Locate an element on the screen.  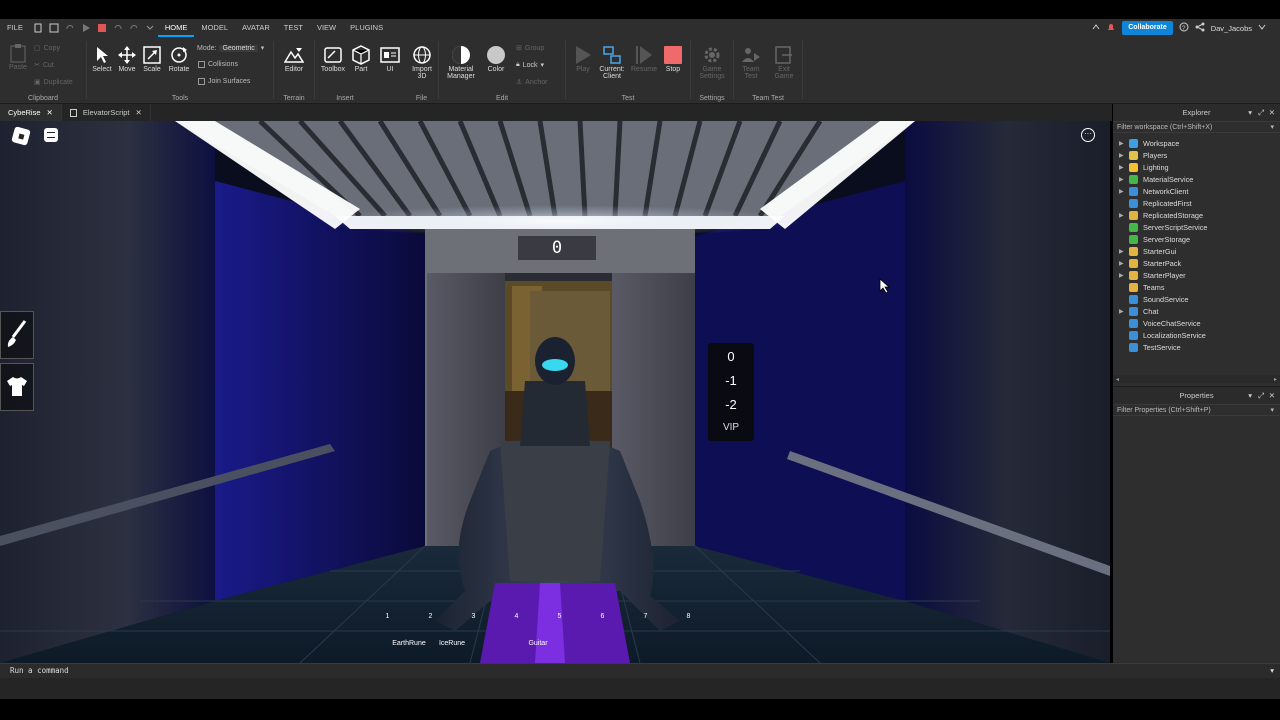
vip-button: VIP is located at coordinates (731, 428).